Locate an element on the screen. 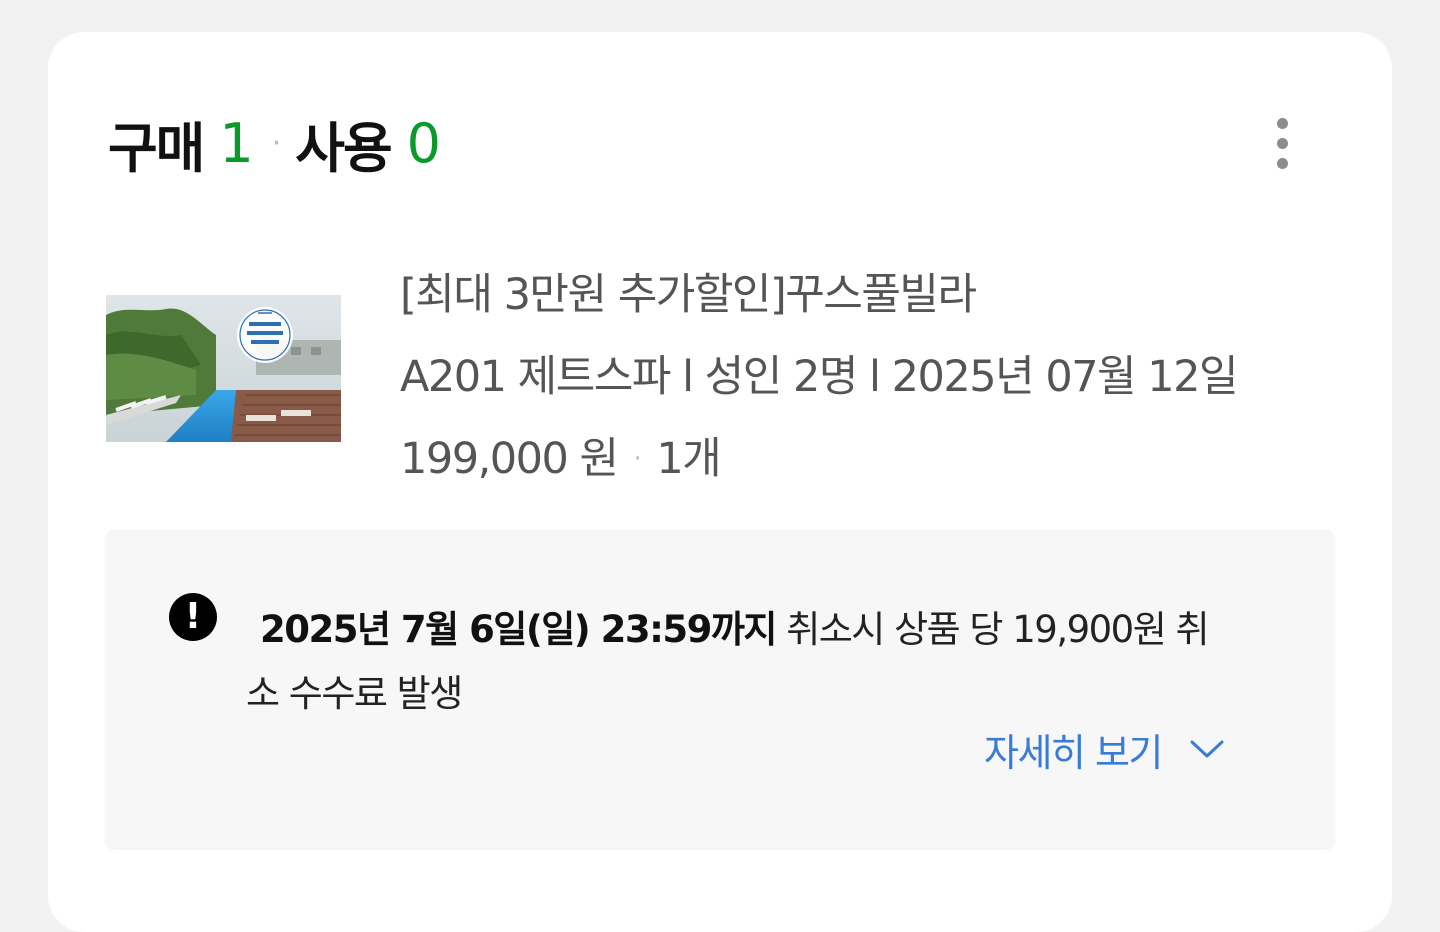  view-details-label: 자세히 보기 is located at coordinates (1073, 752).